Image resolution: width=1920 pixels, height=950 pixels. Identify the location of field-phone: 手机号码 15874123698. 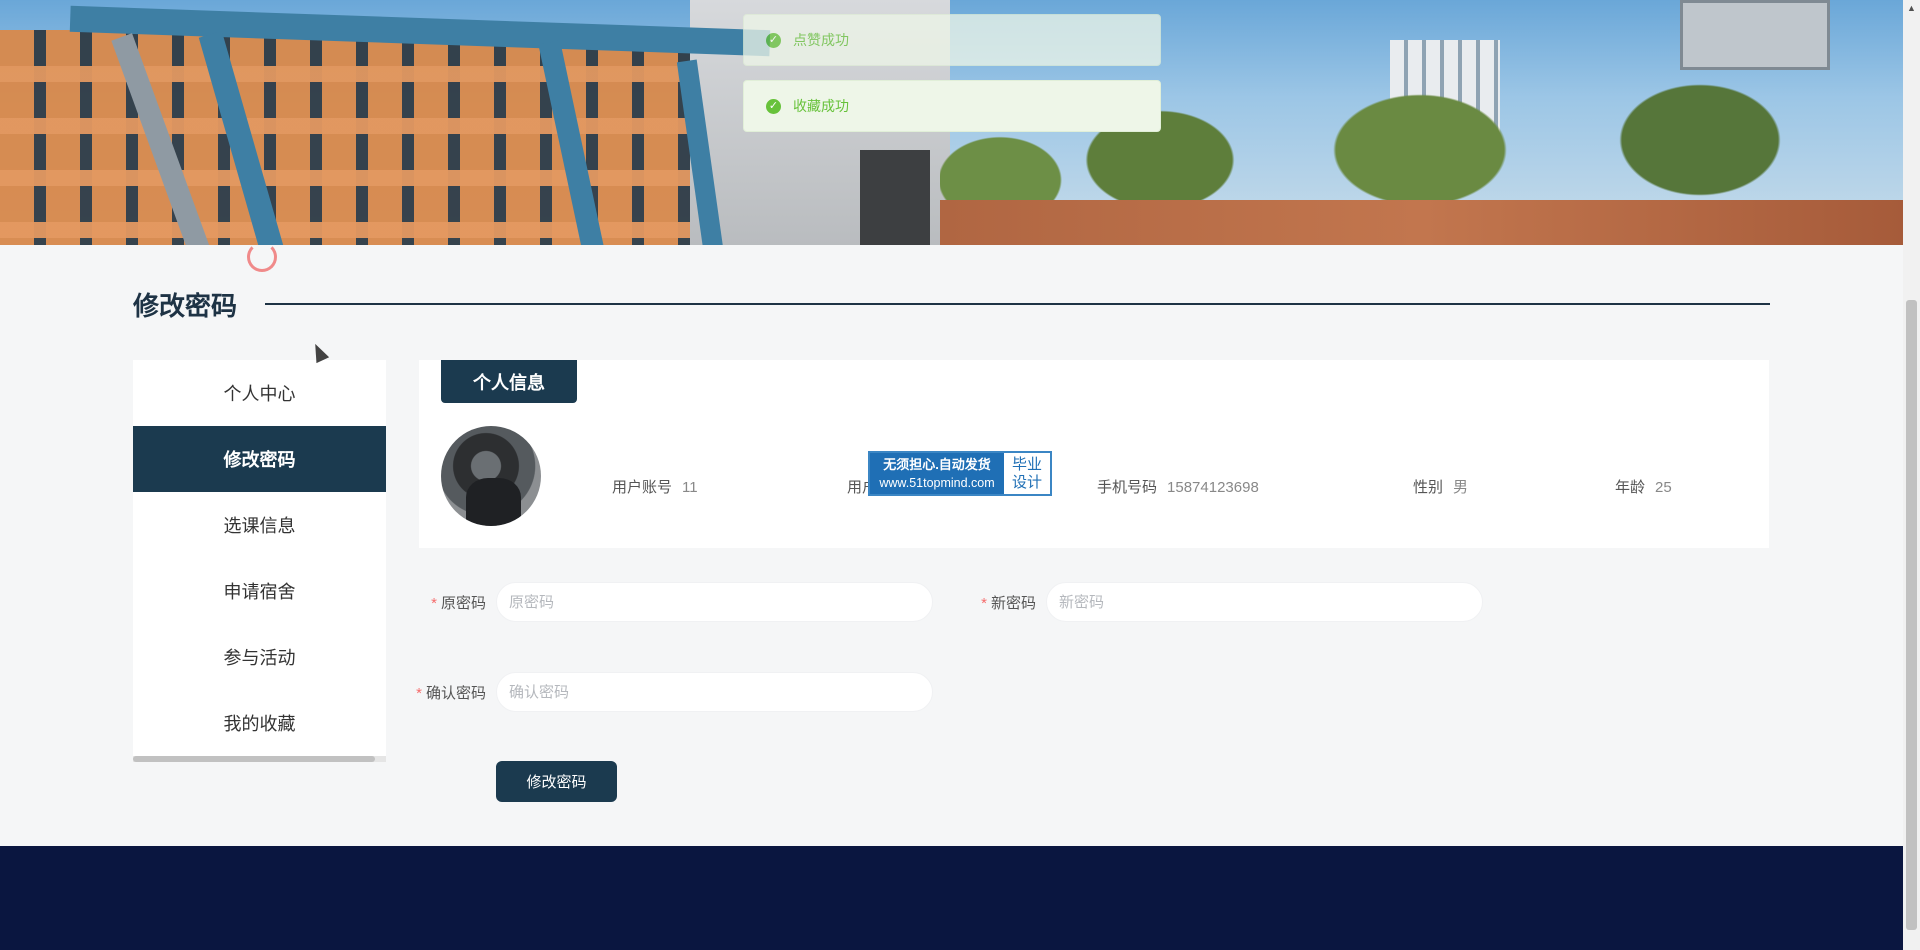
(1178, 486).